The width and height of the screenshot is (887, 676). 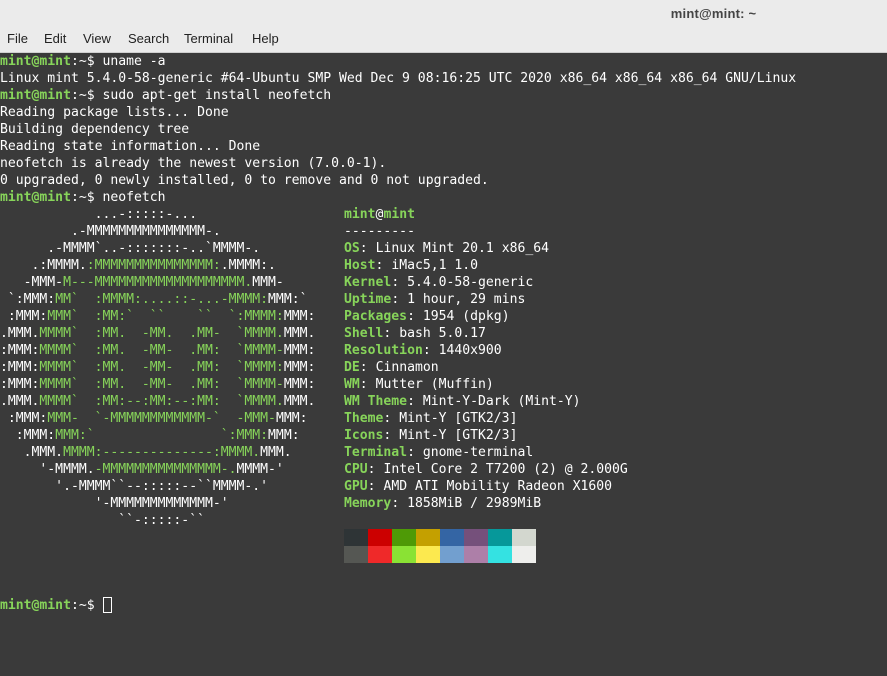 What do you see at coordinates (443, 40) in the screenshot?
I see `menu-bar: File Edit View Search Terminal Help` at bounding box center [443, 40].